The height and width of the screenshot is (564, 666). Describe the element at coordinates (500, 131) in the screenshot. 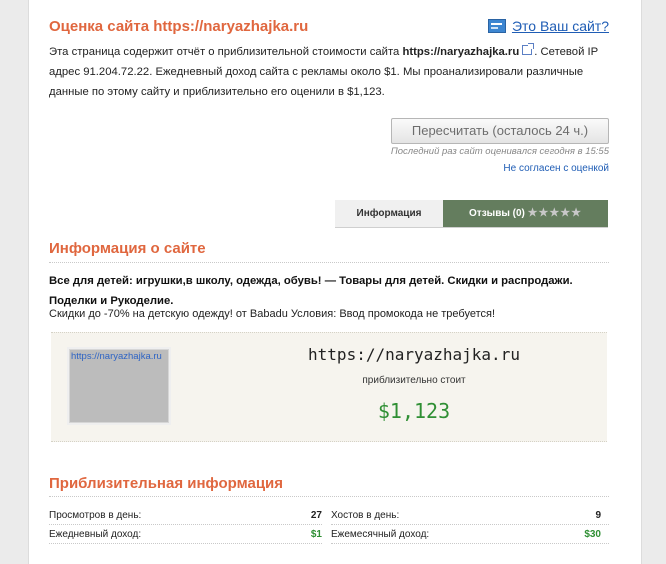

I see `recalculate-button: Пересчитать (осталось 24 ч.)` at that location.